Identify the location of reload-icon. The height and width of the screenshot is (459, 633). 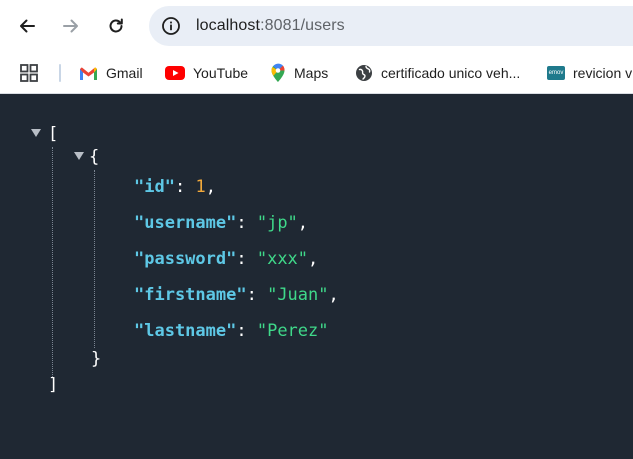
(116, 25).